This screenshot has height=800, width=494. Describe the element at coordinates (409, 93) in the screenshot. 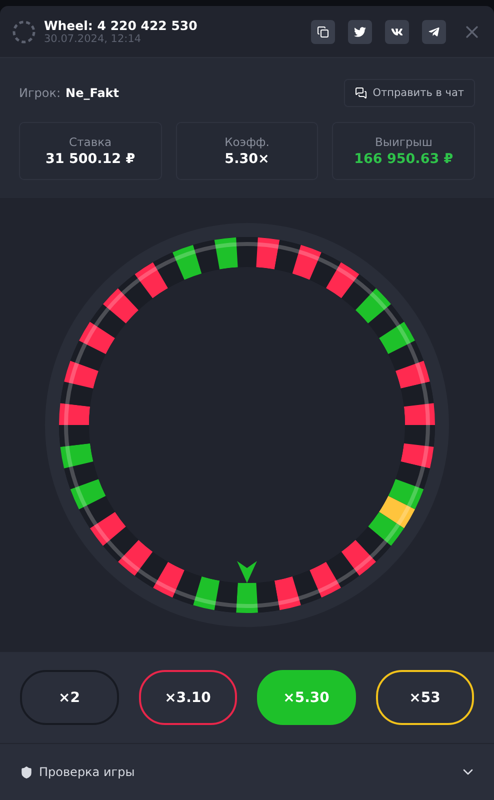

I see `send-to-chat-button: Отправить в чат` at that location.